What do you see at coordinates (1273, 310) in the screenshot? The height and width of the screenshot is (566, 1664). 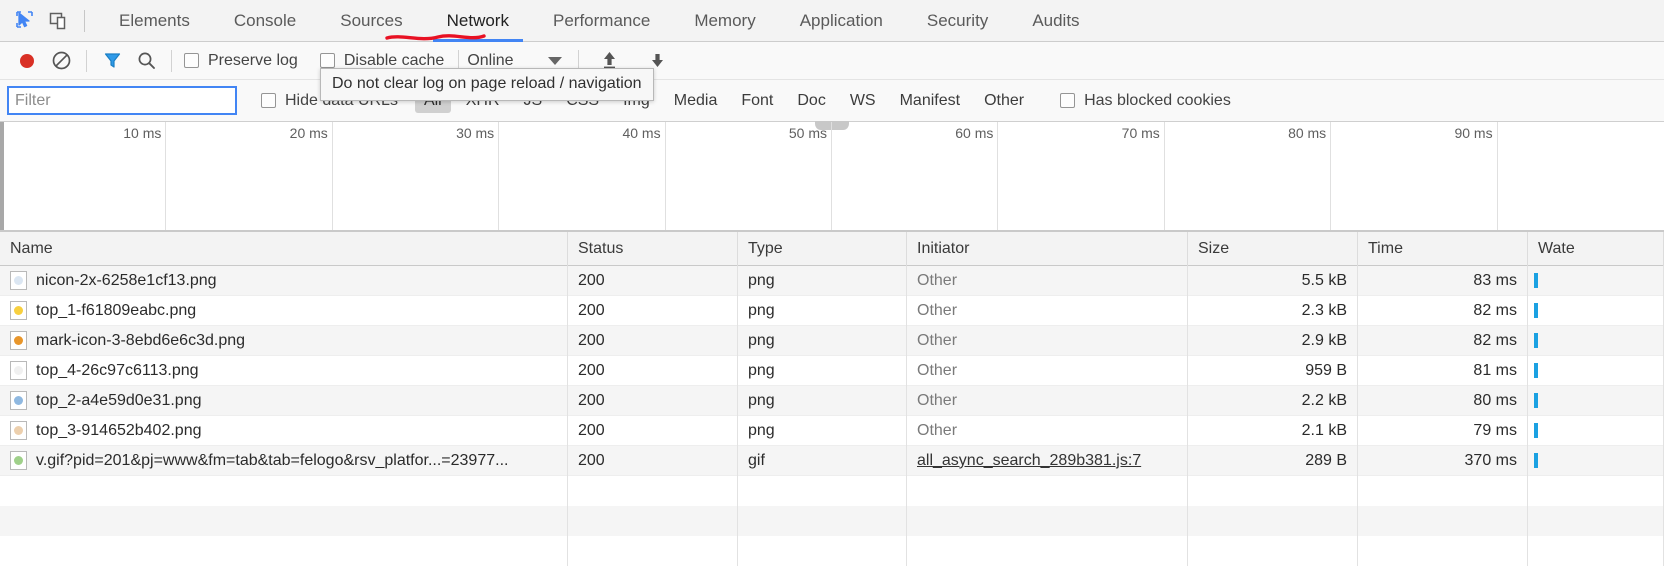 I see `cell-size: 2.3 kB` at bounding box center [1273, 310].